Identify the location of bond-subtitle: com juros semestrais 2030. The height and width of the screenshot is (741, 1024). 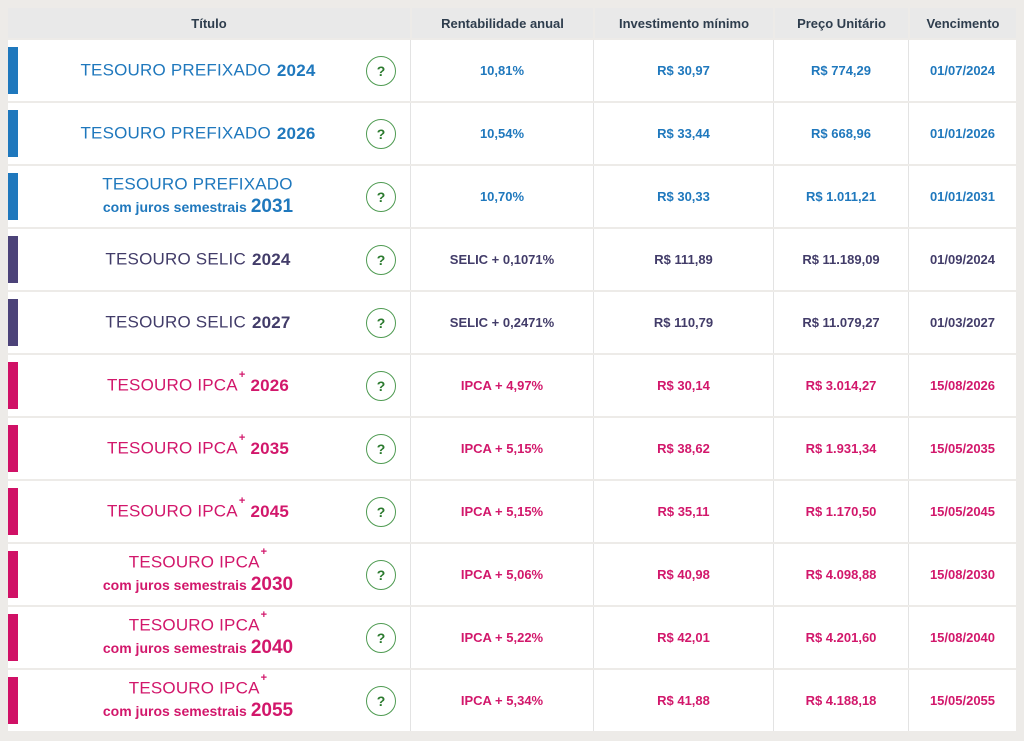
(198, 585).